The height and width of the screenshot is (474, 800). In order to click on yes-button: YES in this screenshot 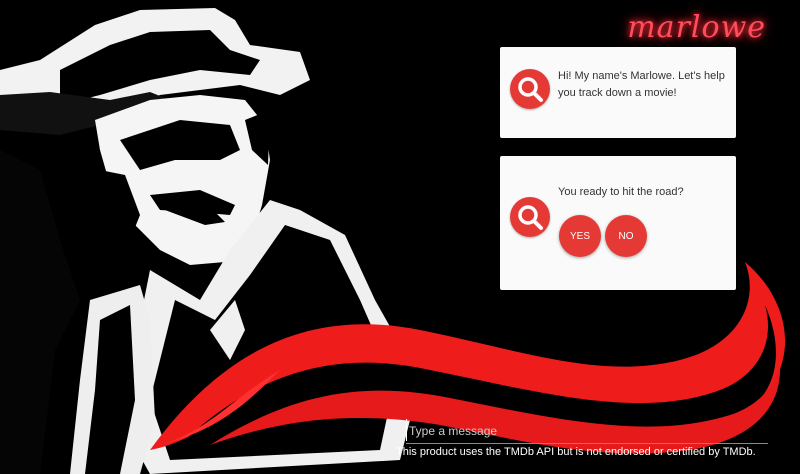, I will do `click(580, 236)`.